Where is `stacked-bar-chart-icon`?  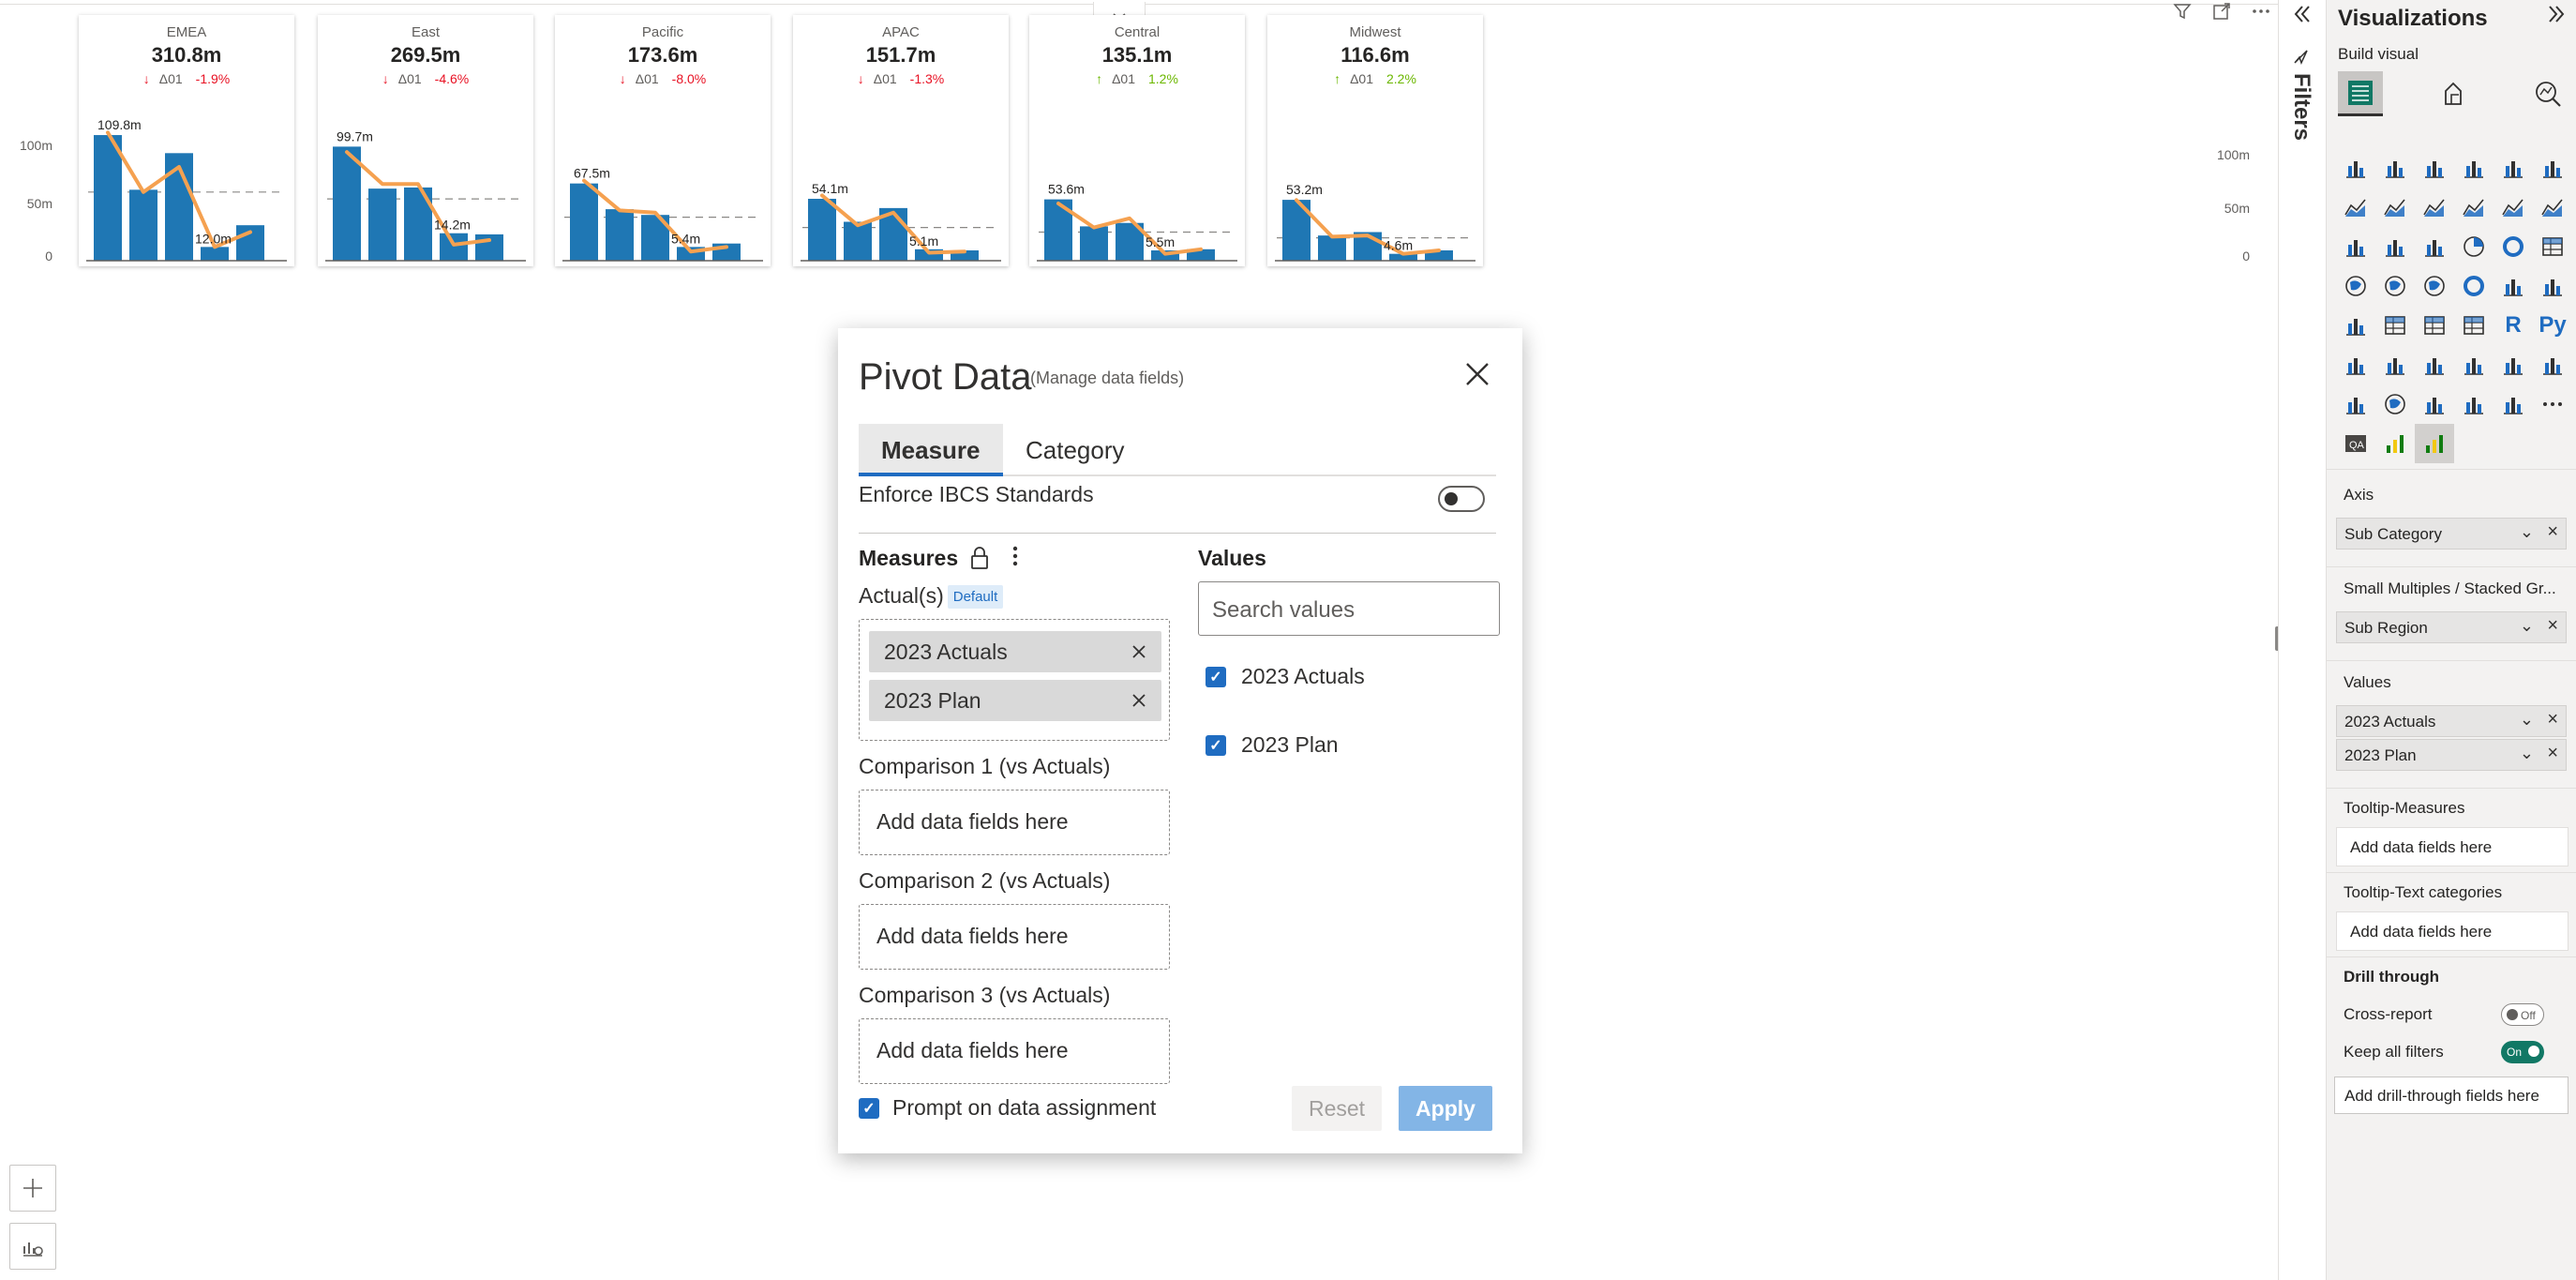
stacked-bar-chart-icon is located at coordinates (2355, 168).